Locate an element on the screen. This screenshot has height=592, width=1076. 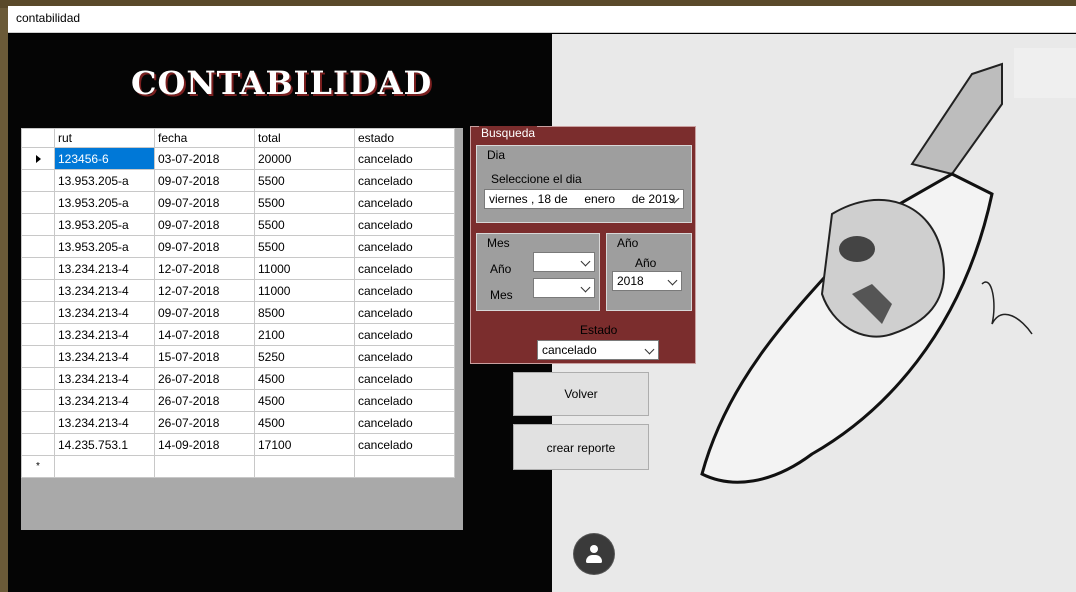
window-titlebar: contabilidad is located at coordinates (542, 19).